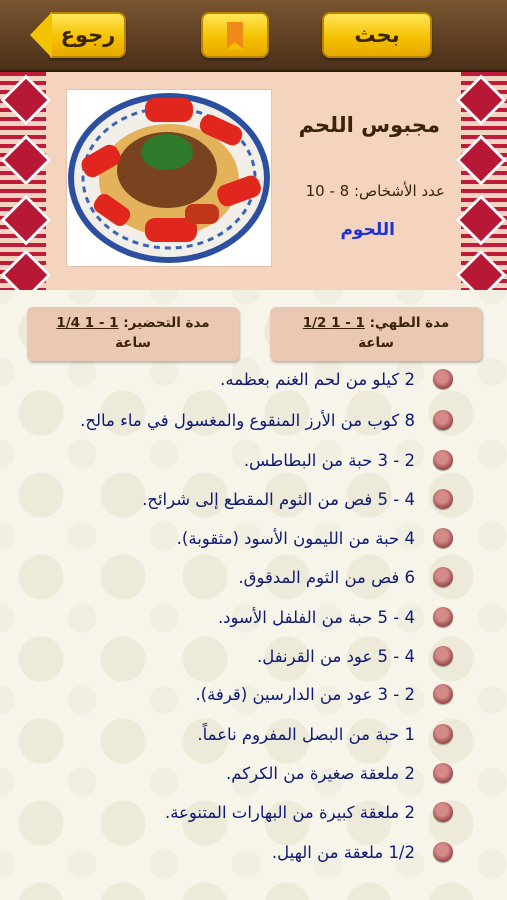 This screenshot has width=507, height=900. Describe the element at coordinates (329, 460) in the screenshot. I see `ingredient-text: 2 - 3 حبة من البطاطس.` at that location.